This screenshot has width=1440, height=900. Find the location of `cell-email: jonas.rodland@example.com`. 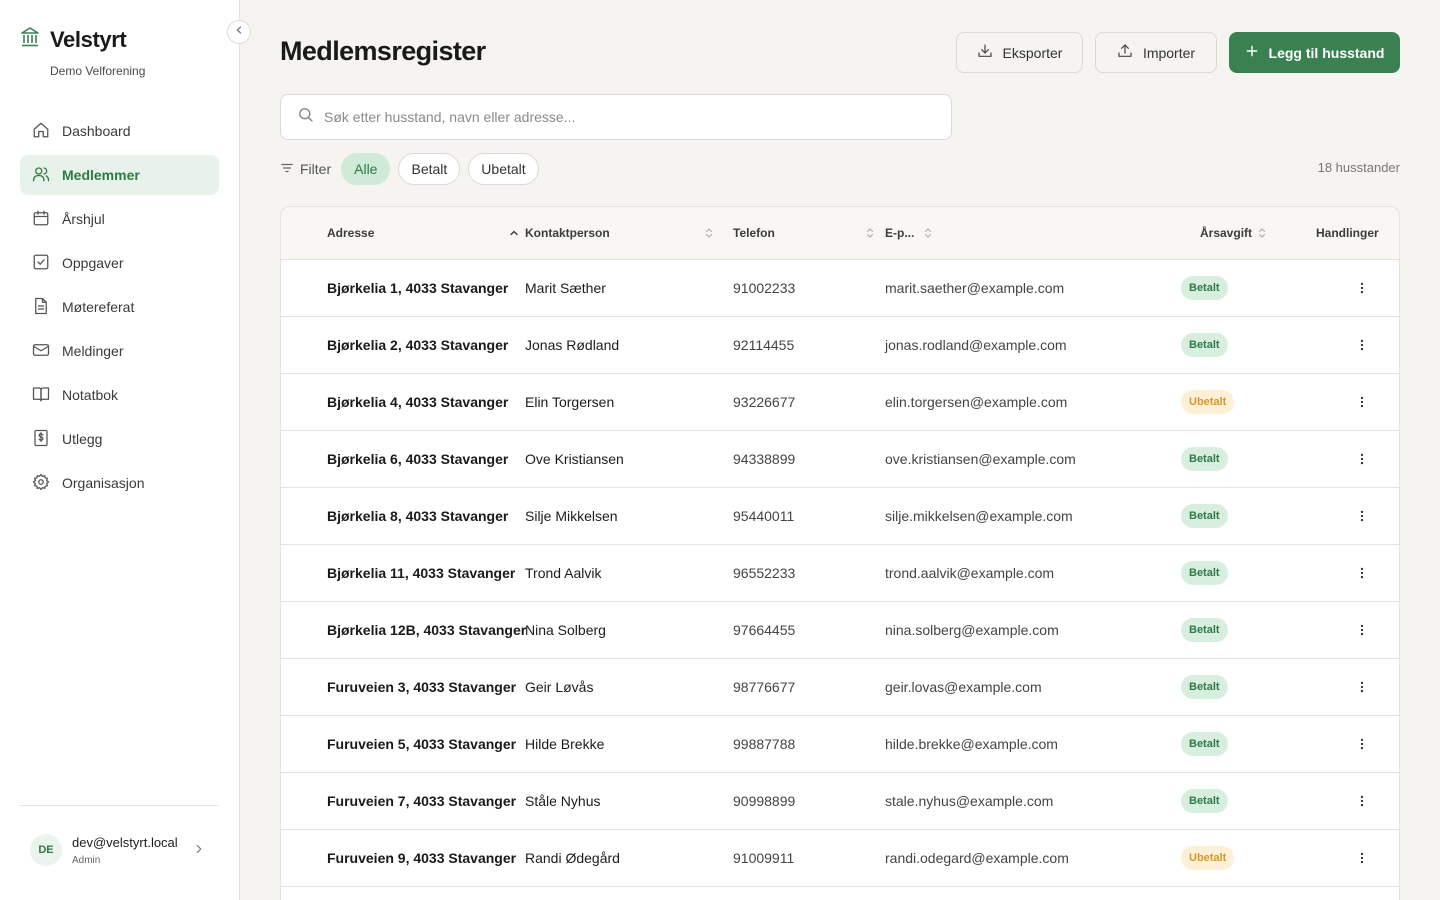

cell-email: jonas.rodland@example.com is located at coordinates (976, 345).